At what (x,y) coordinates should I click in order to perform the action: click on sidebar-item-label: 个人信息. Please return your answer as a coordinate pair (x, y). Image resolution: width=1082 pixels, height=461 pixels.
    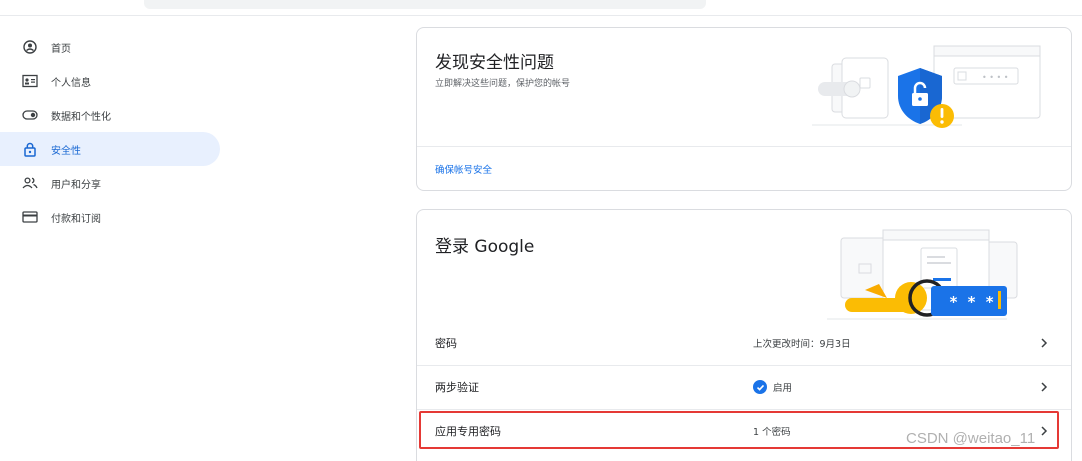
    Looking at the image, I should click on (71, 83).